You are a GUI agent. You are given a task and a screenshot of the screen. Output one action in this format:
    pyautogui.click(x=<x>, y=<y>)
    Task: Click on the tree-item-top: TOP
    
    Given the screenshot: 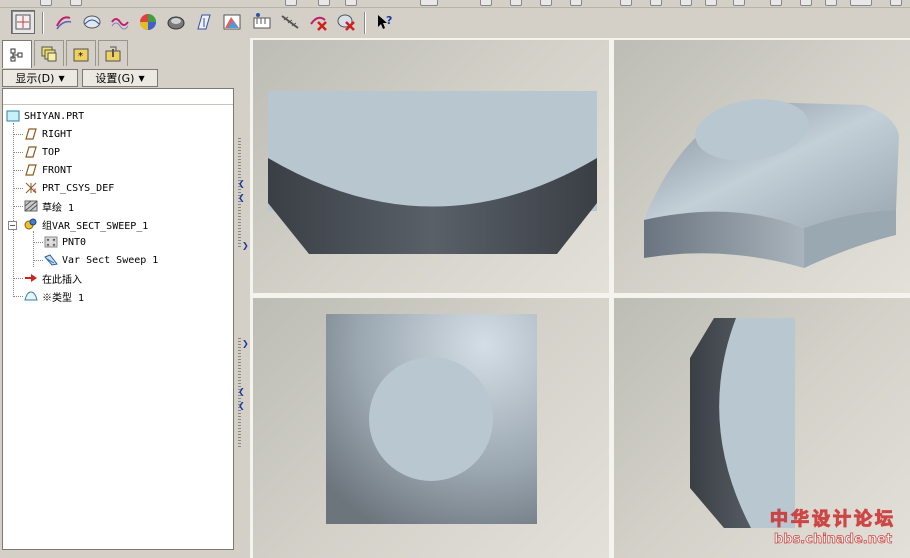 What is the action you would take?
    pyautogui.click(x=41, y=152)
    